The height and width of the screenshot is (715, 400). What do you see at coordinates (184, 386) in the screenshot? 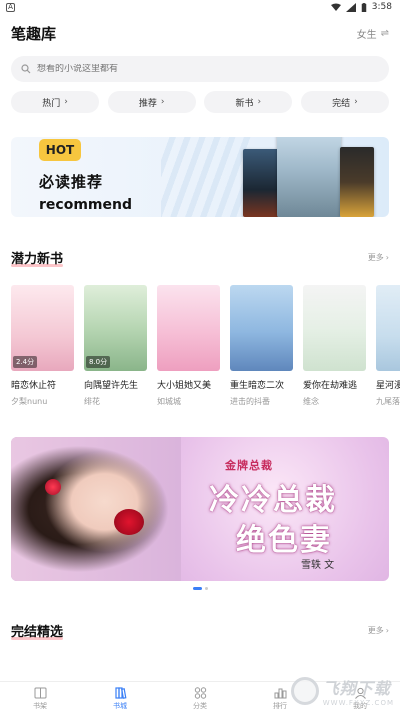
I see `book-title: 大小姐她又美` at bounding box center [184, 386].